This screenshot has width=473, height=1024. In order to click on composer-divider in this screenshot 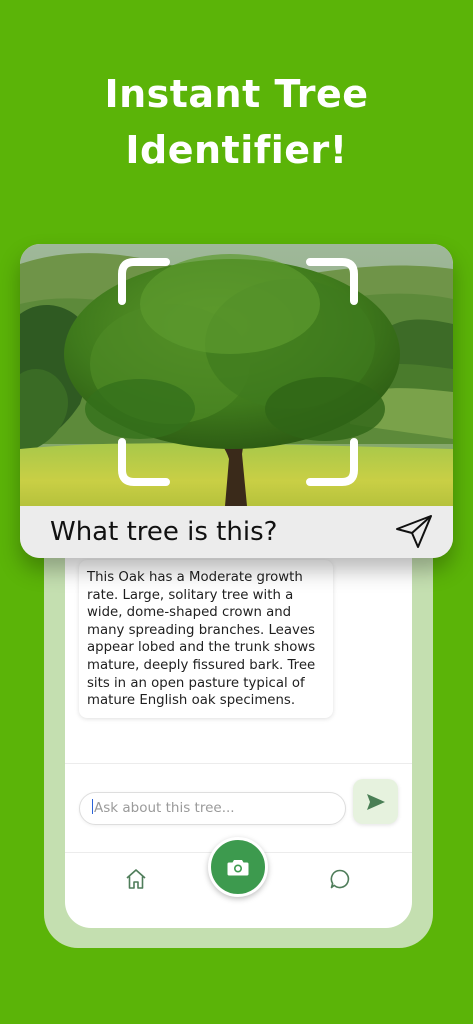, I will do `click(238, 763)`.